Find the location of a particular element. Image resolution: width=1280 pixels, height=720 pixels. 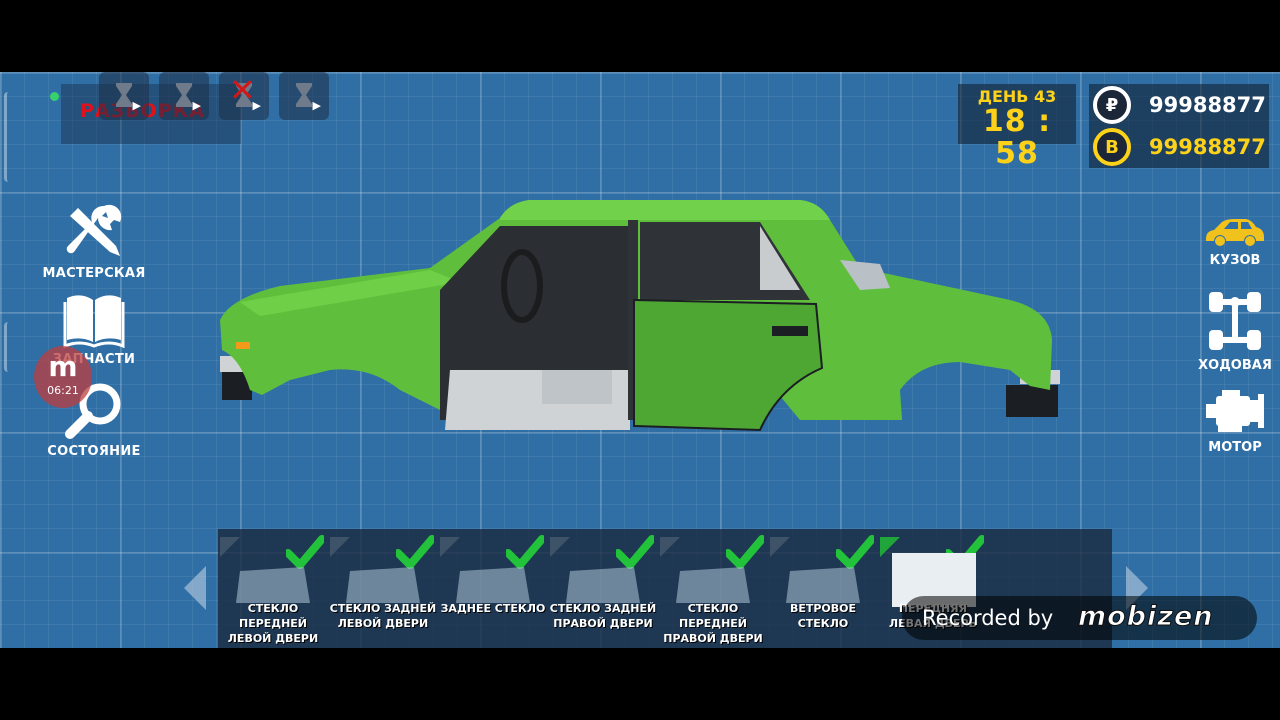

ad-slot-3: ✕ ▶ is located at coordinates (244, 96).